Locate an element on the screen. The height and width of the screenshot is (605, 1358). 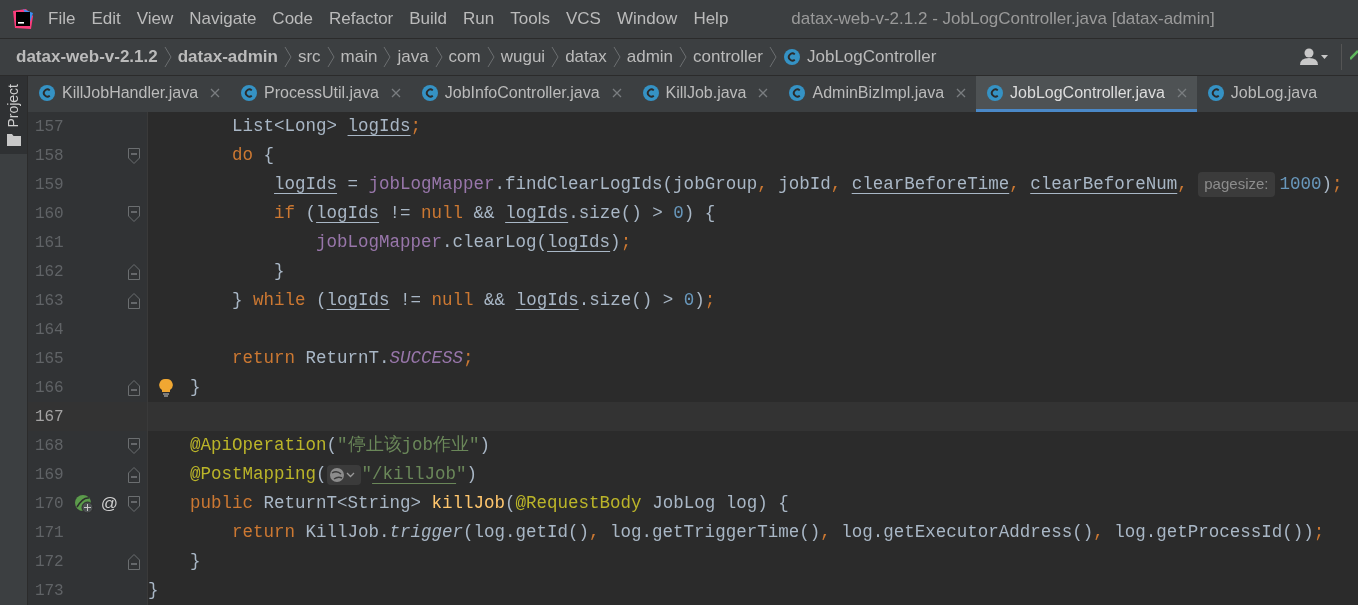
file-tab: AdminBizImpl.java is located at coordinates (877, 94).